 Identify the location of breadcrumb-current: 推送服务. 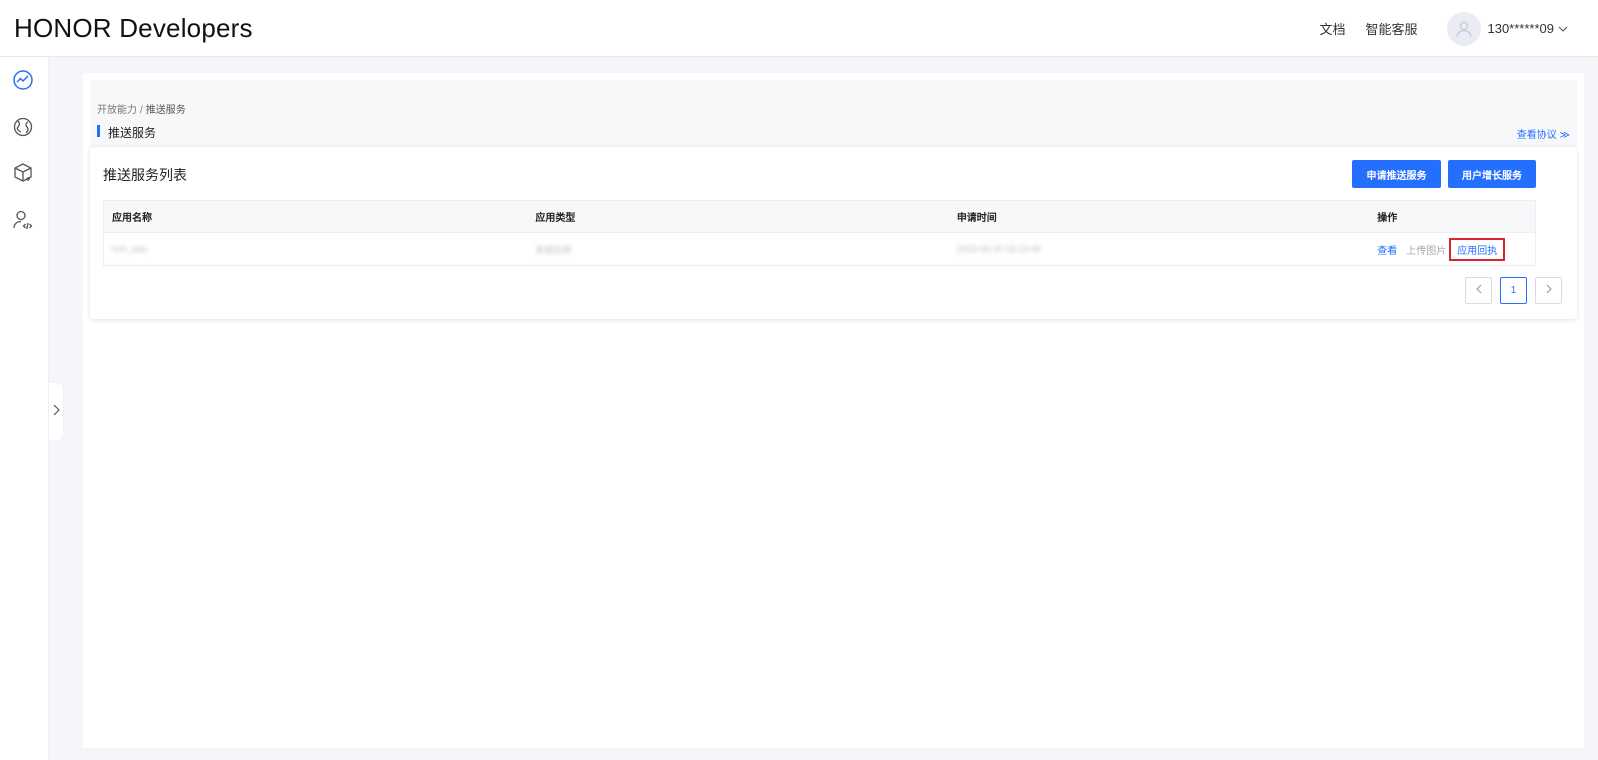
(165, 110).